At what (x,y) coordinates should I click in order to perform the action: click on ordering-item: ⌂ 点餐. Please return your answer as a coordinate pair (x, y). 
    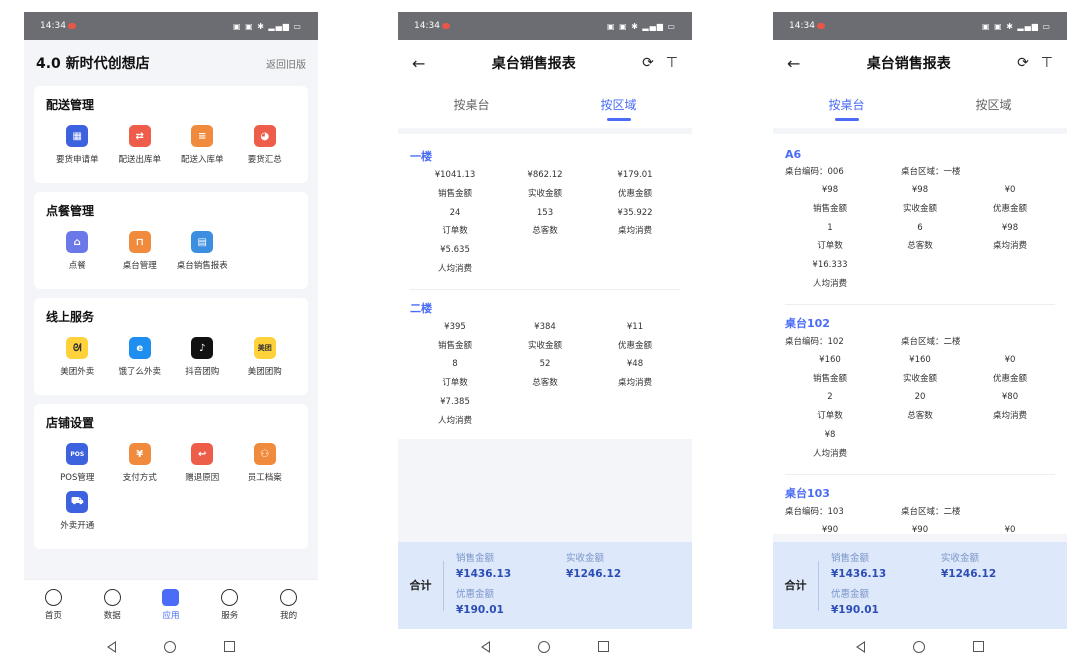
    Looking at the image, I should click on (77, 251).